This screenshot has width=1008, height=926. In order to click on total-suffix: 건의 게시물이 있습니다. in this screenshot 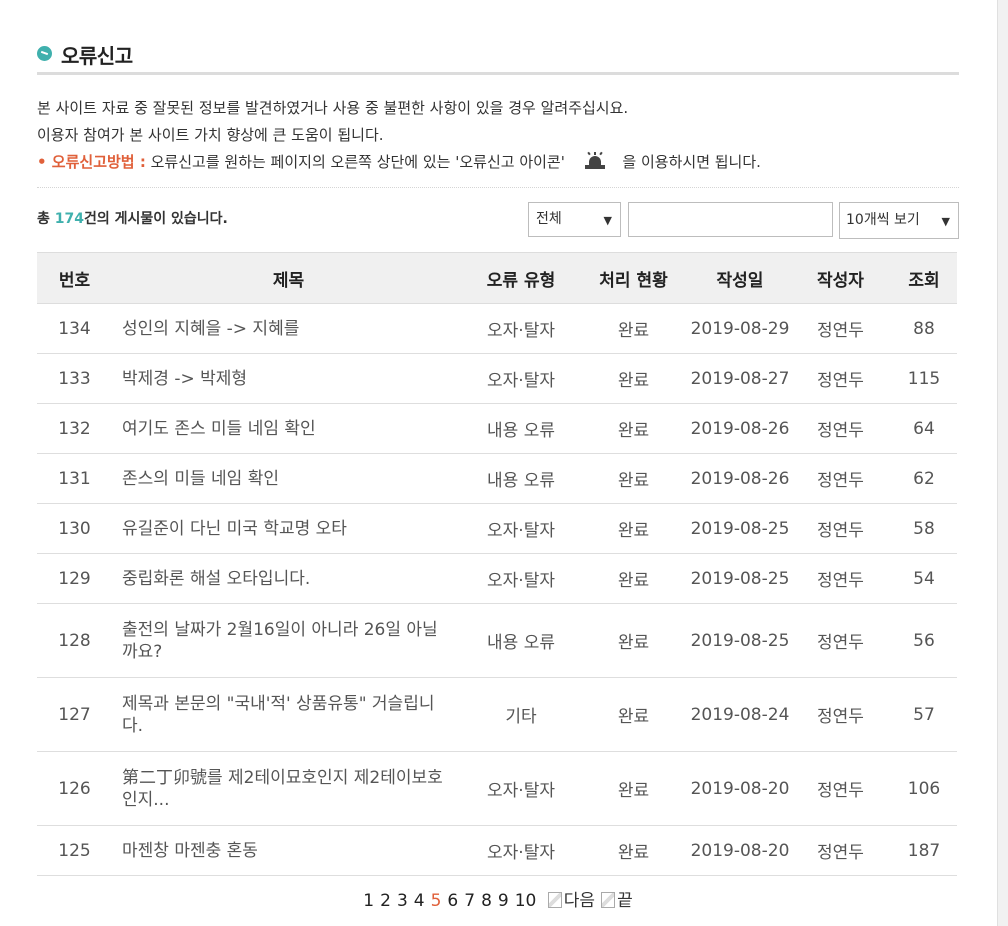, I will do `click(156, 219)`.